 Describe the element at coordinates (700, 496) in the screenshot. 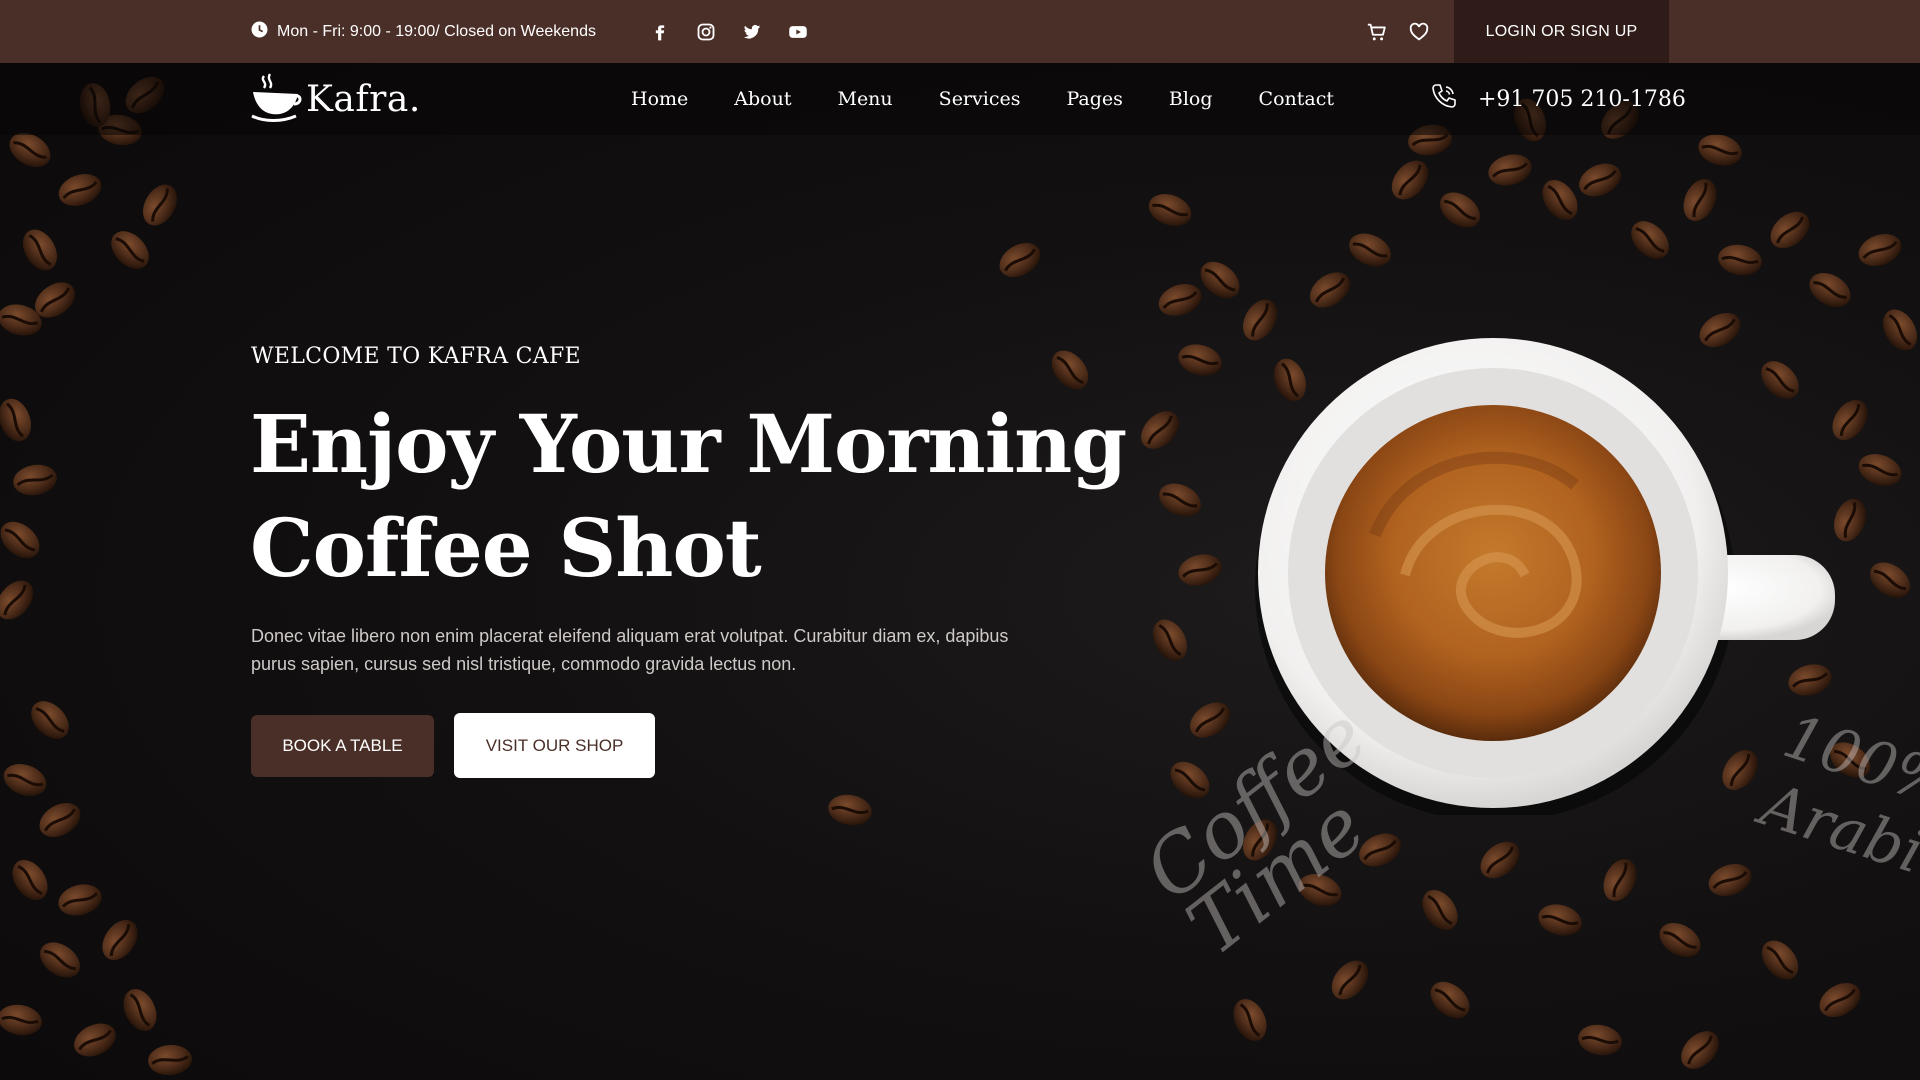

I see `hero-title: Enjoy Your Morning Coffee Shot` at that location.